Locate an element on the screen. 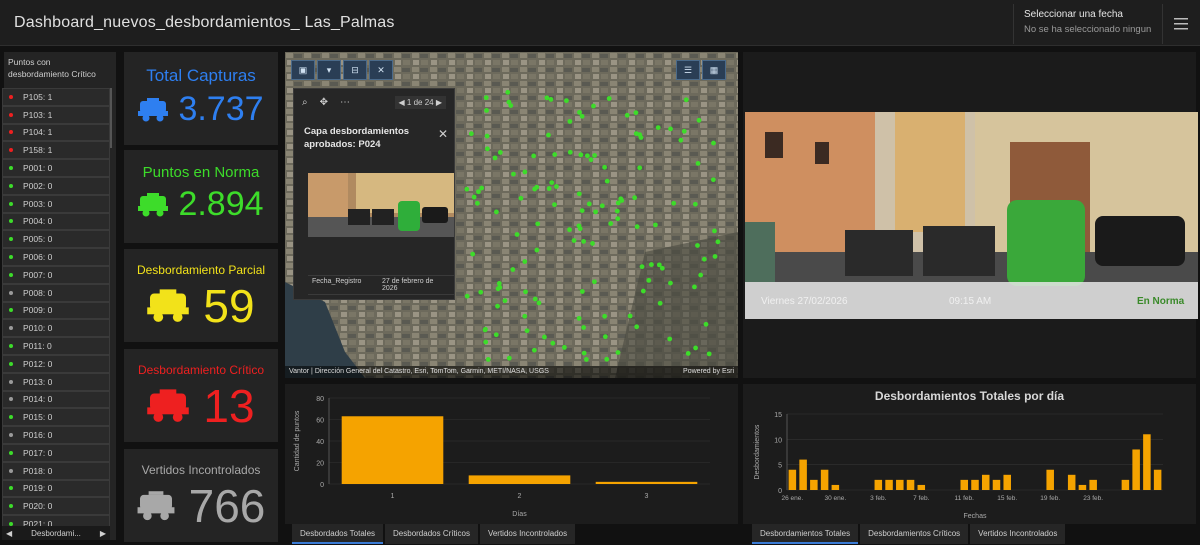 The height and width of the screenshot is (545, 1200). list-item: P010: 0 is located at coordinates (56, 328).